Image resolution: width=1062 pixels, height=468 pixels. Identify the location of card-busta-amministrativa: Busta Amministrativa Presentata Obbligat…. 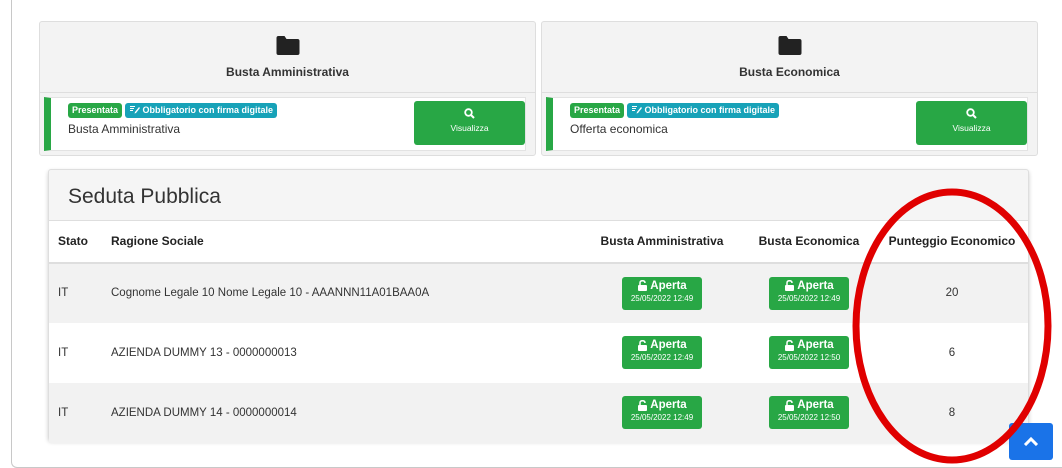
(287, 88).